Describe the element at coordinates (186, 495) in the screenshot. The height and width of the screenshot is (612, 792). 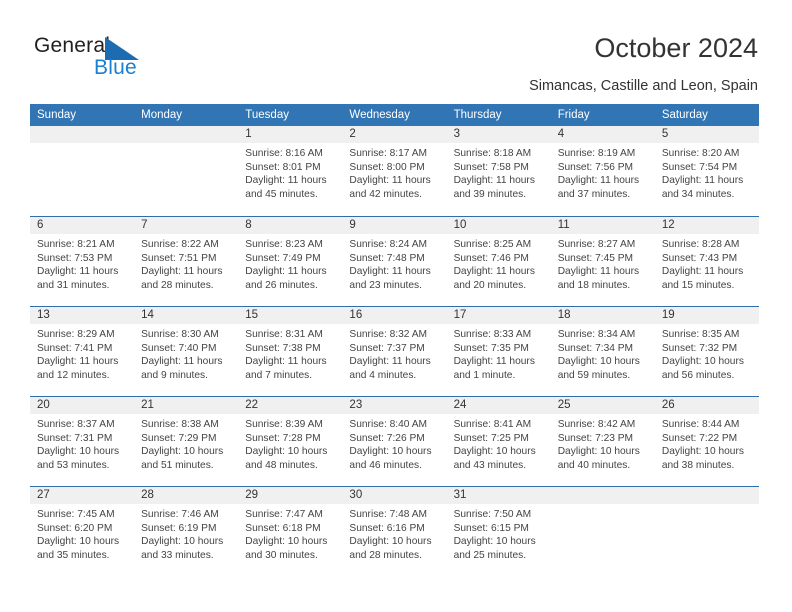
I see `day-number: 28` at that location.